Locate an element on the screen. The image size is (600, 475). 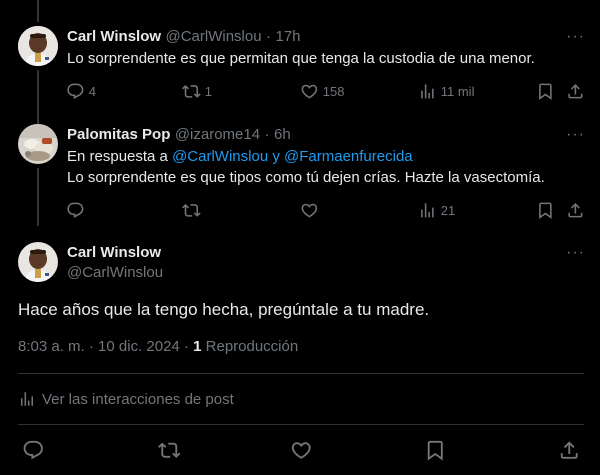
retweet-button: 1 is located at coordinates (197, 91).